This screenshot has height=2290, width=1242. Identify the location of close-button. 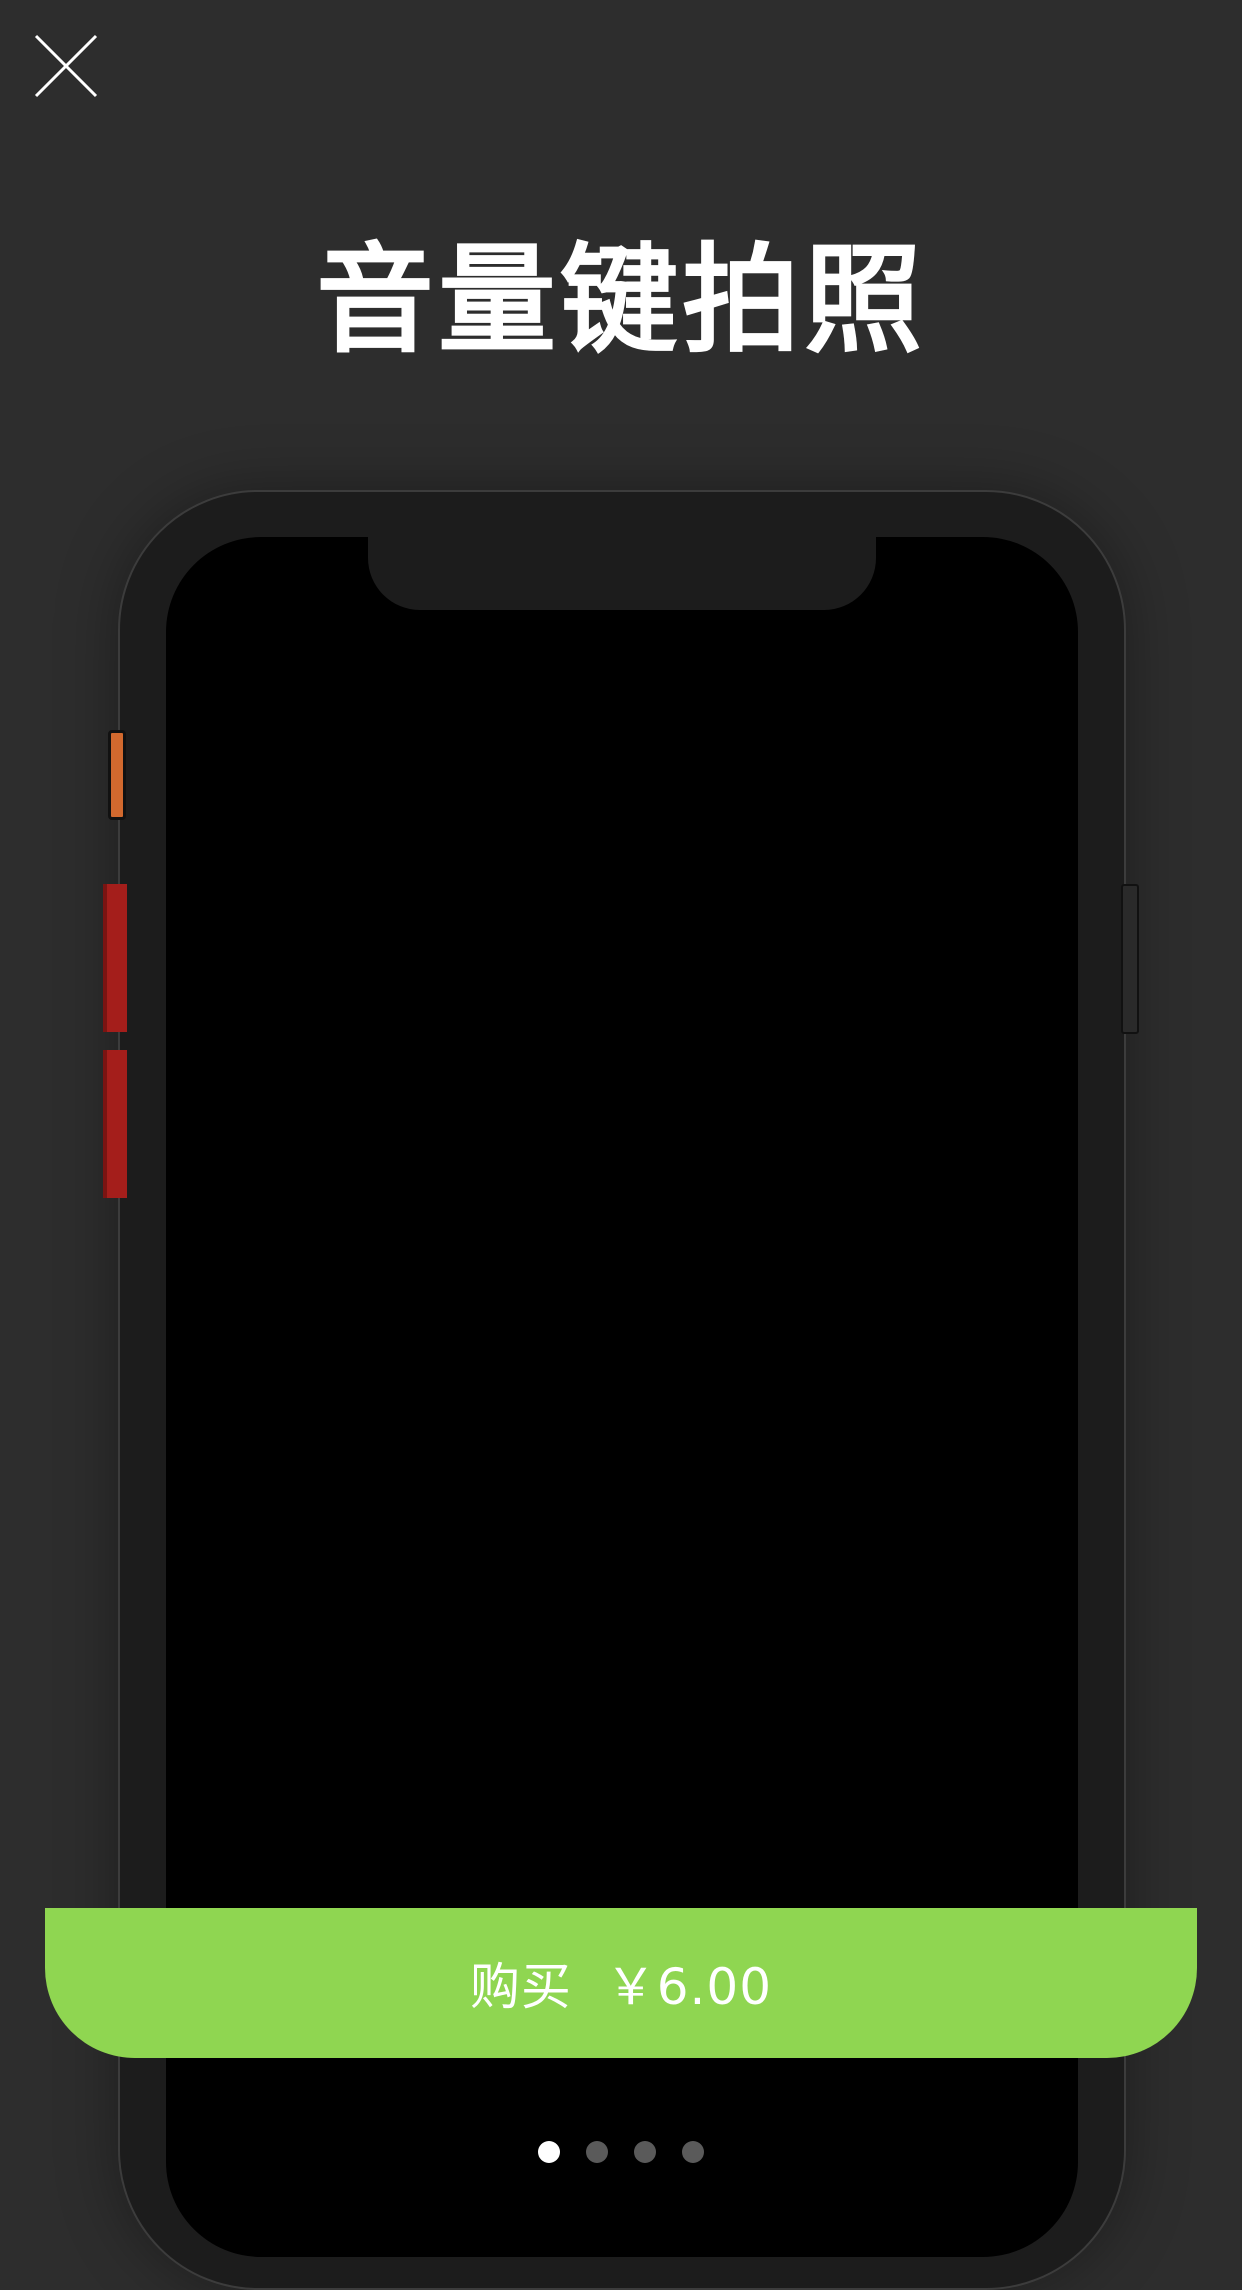
(66, 66).